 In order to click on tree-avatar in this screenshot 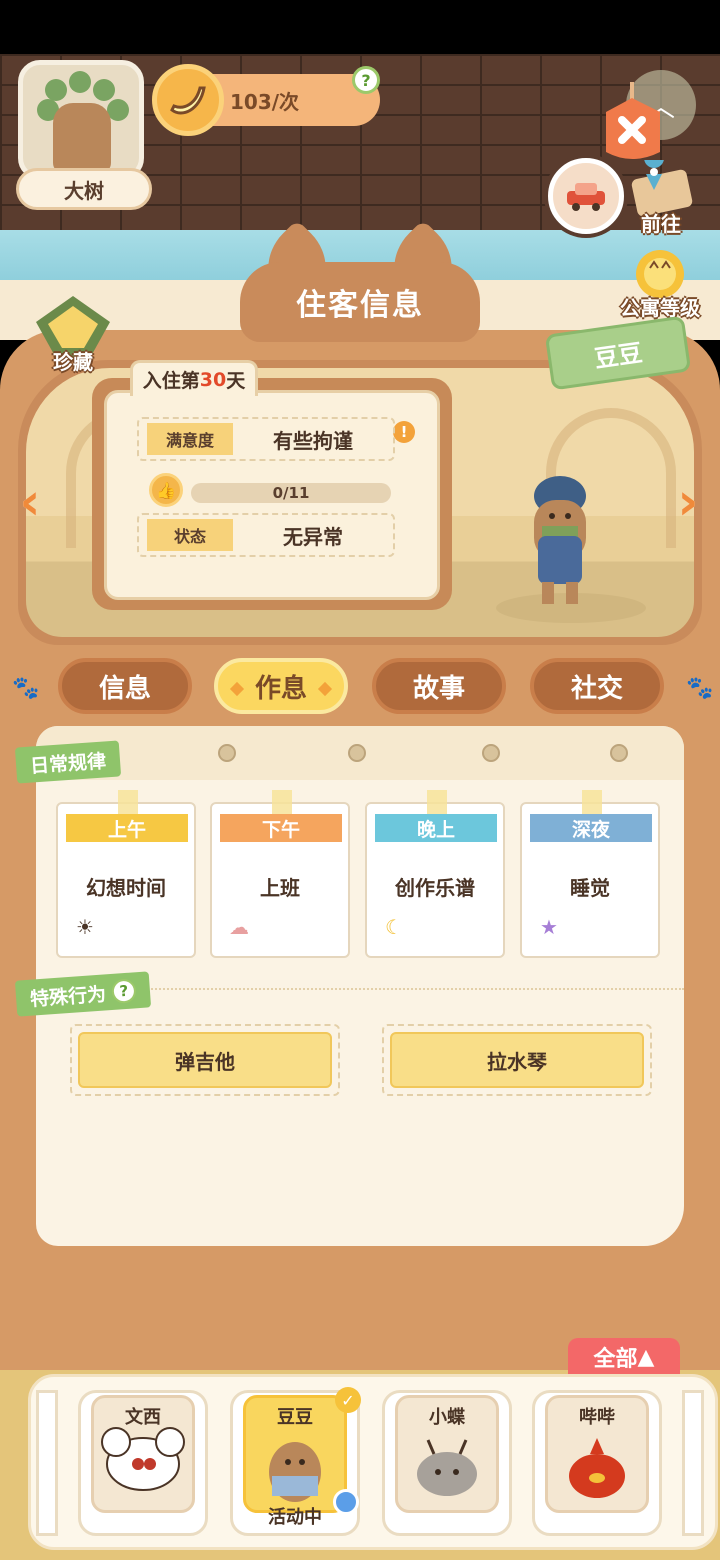, I will do `click(81, 120)`.